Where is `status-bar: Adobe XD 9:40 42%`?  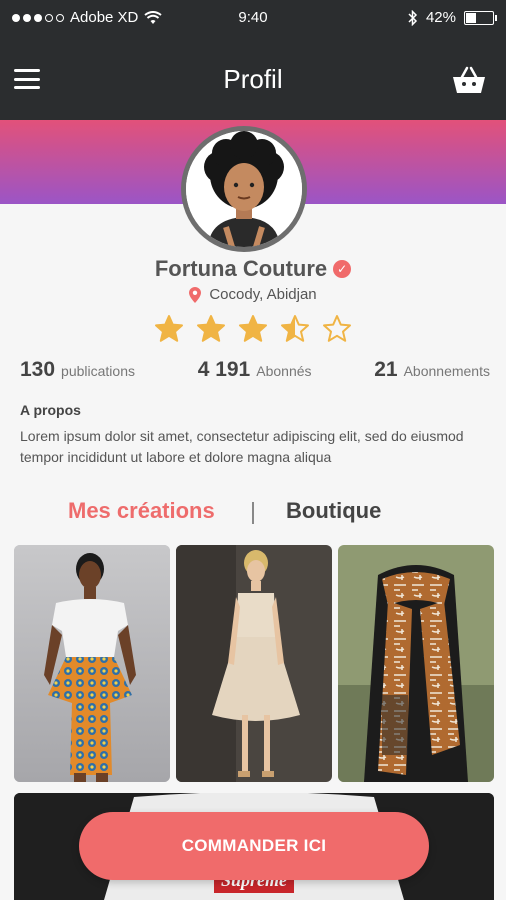 status-bar: Adobe XD 9:40 42% is located at coordinates (253, 18).